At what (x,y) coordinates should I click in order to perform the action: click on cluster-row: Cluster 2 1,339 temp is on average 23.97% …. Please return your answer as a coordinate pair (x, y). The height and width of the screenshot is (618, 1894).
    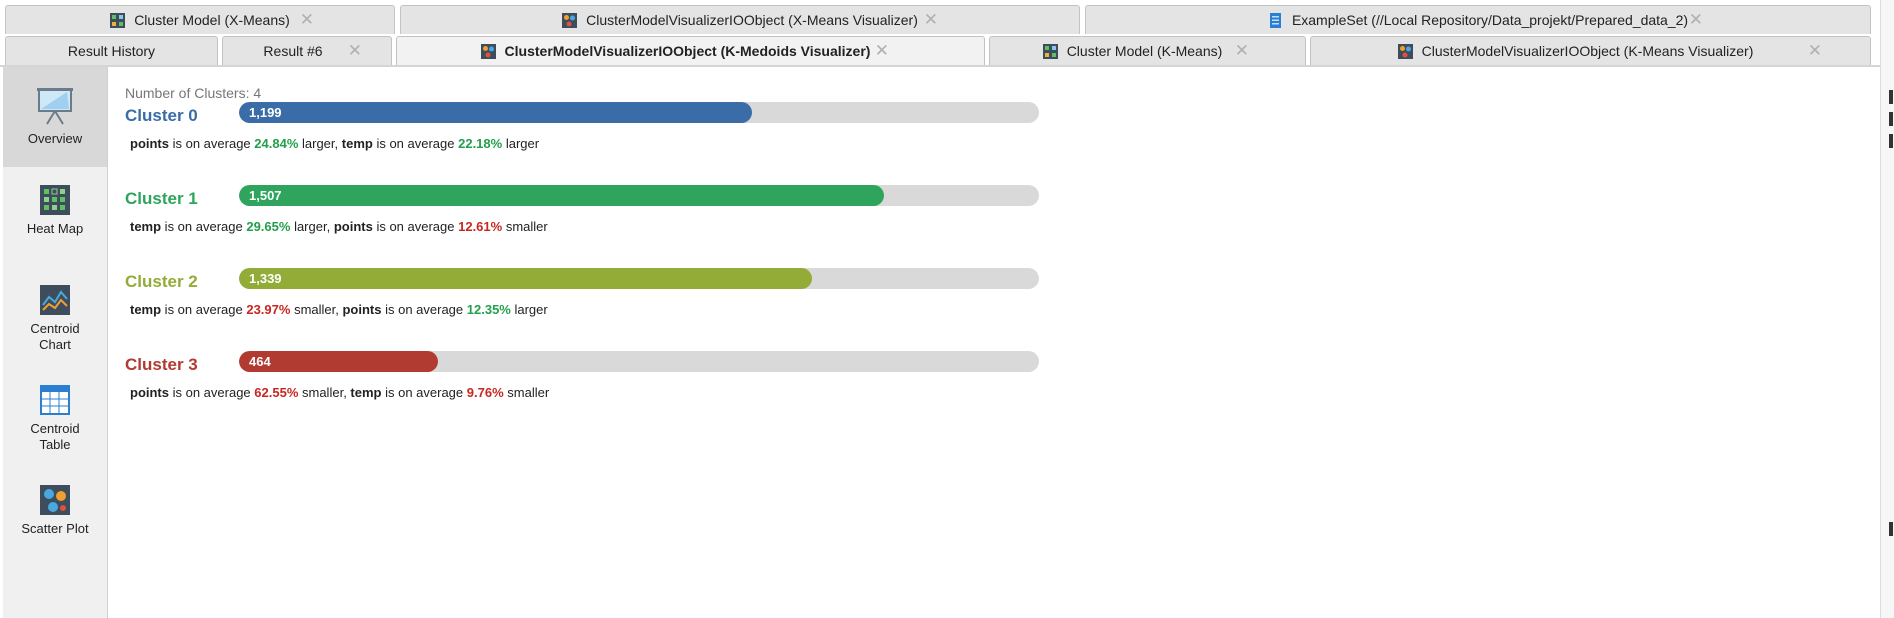
    Looking at the image, I should click on (650, 303).